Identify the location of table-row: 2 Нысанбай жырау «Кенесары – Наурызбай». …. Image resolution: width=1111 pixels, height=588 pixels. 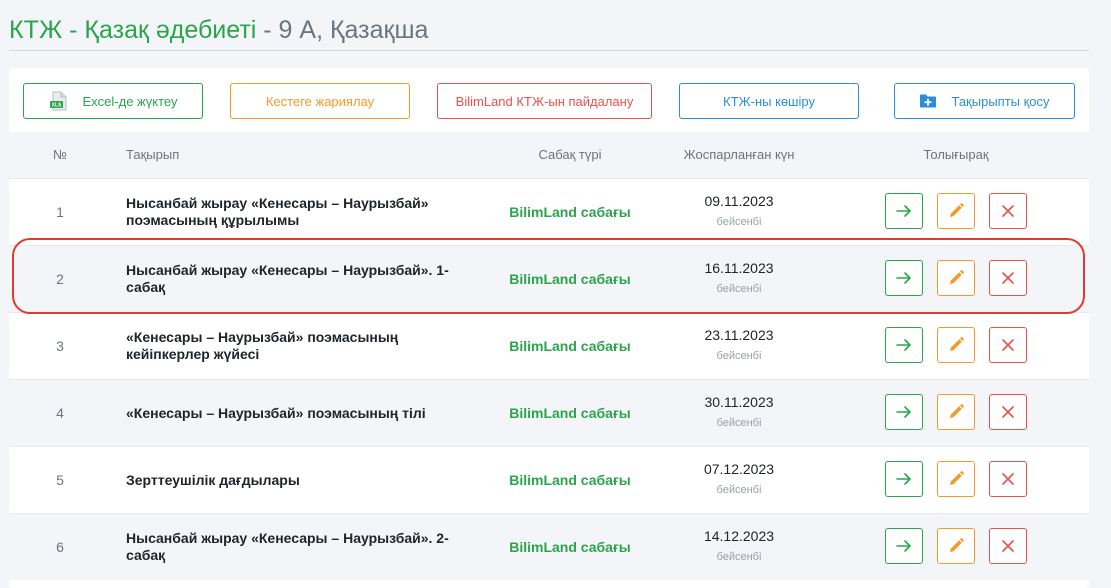
(549, 278).